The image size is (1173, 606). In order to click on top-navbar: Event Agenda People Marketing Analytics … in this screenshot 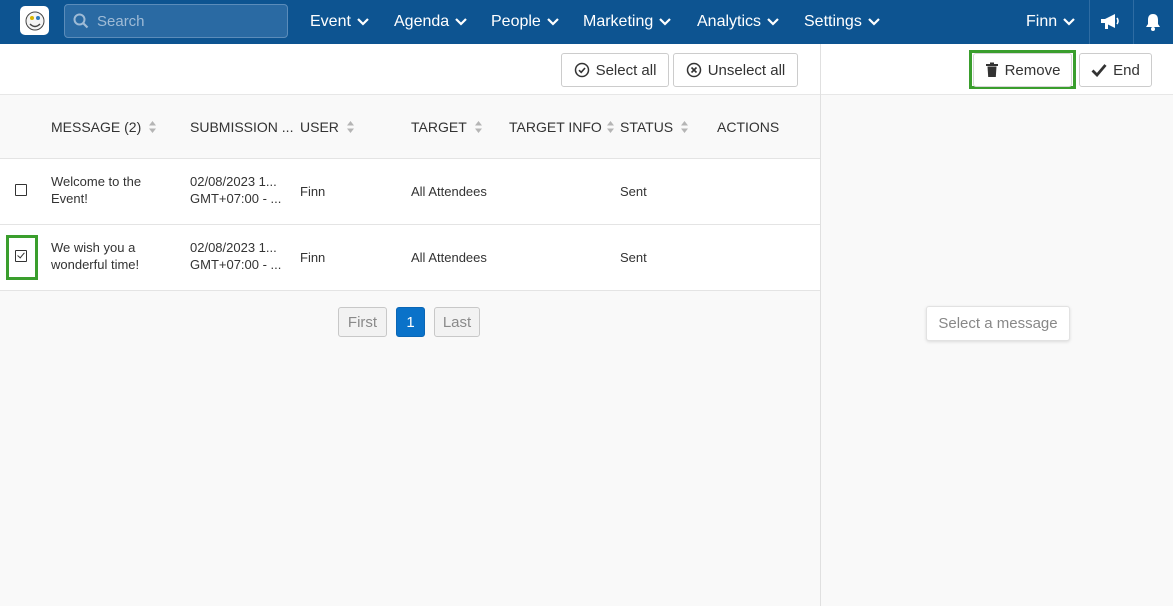, I will do `click(586, 22)`.